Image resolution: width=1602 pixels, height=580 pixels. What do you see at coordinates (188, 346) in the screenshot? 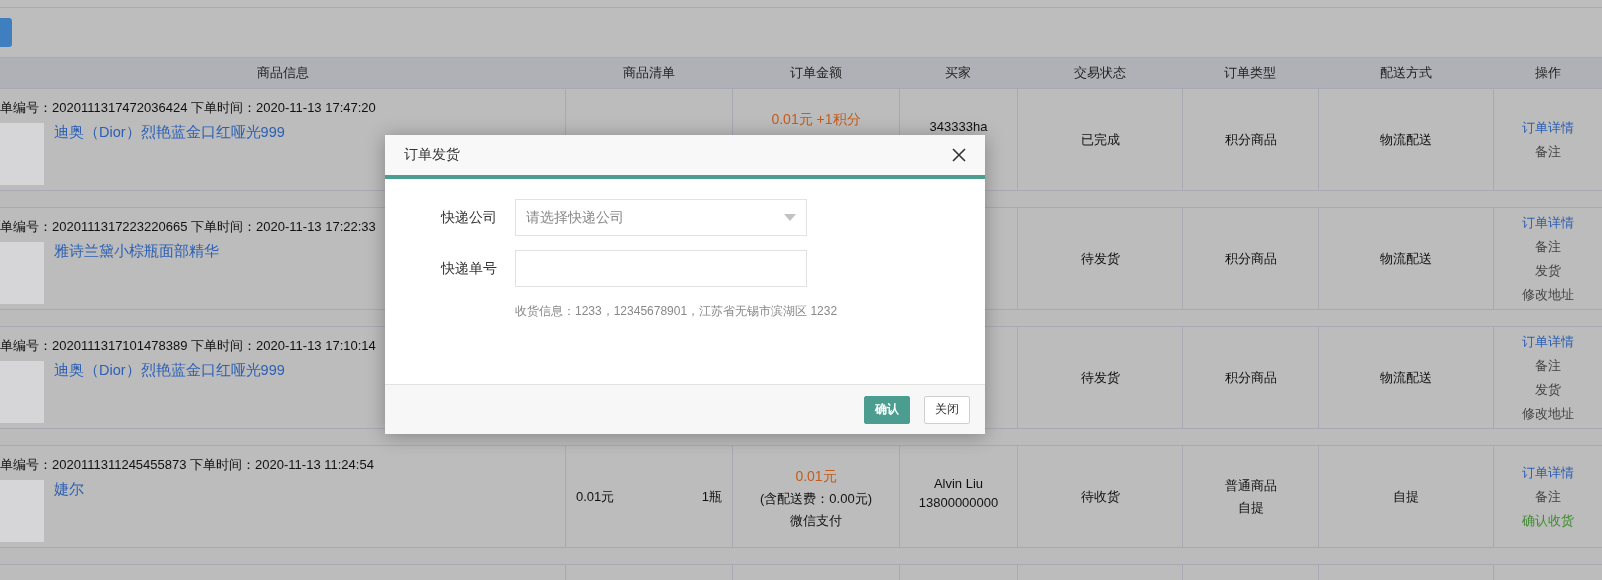
I see `order-info: 单编号：2020111317101478389 下单时间：2020-11-13 17:10:14` at bounding box center [188, 346].